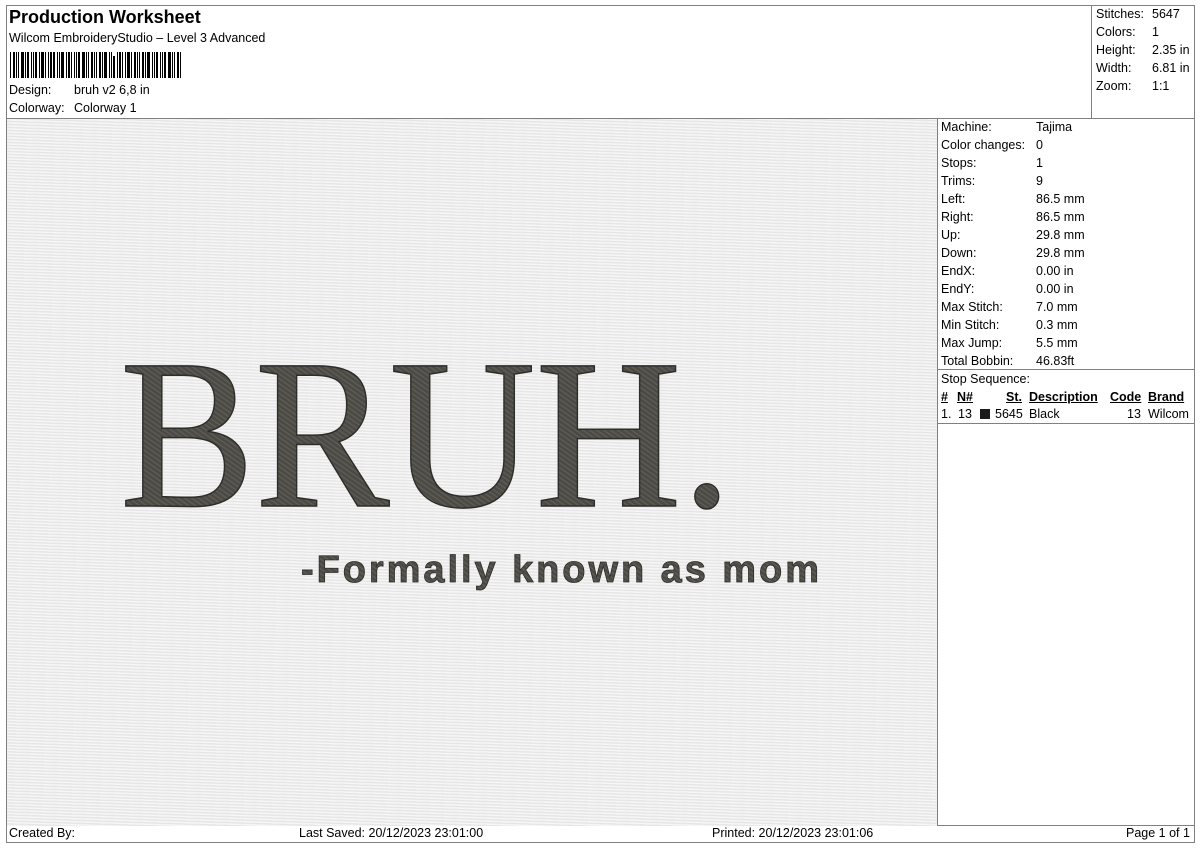 This screenshot has height=848, width=1200. Describe the element at coordinates (1166, 14) in the screenshot. I see `stat-value: 5647` at that location.